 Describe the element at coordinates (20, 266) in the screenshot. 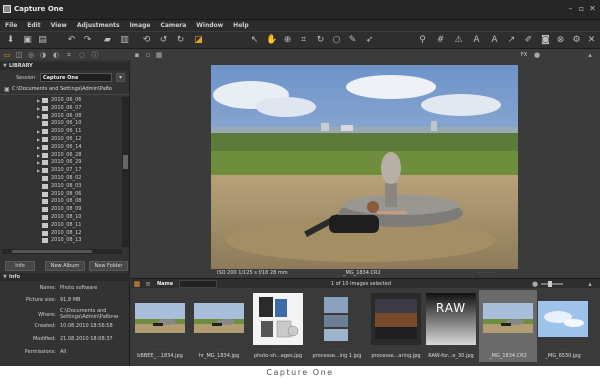

I see `info-button: Info` at that location.